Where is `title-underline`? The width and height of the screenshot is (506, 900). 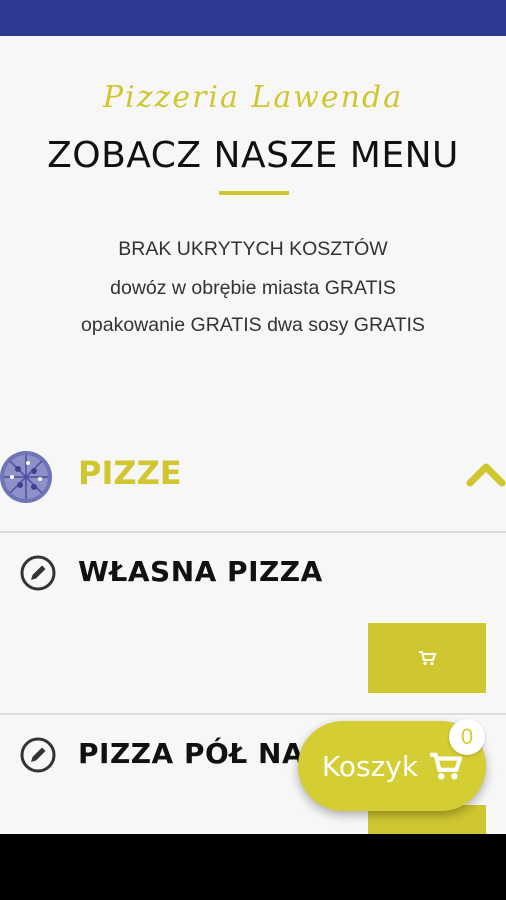
title-underline is located at coordinates (254, 193).